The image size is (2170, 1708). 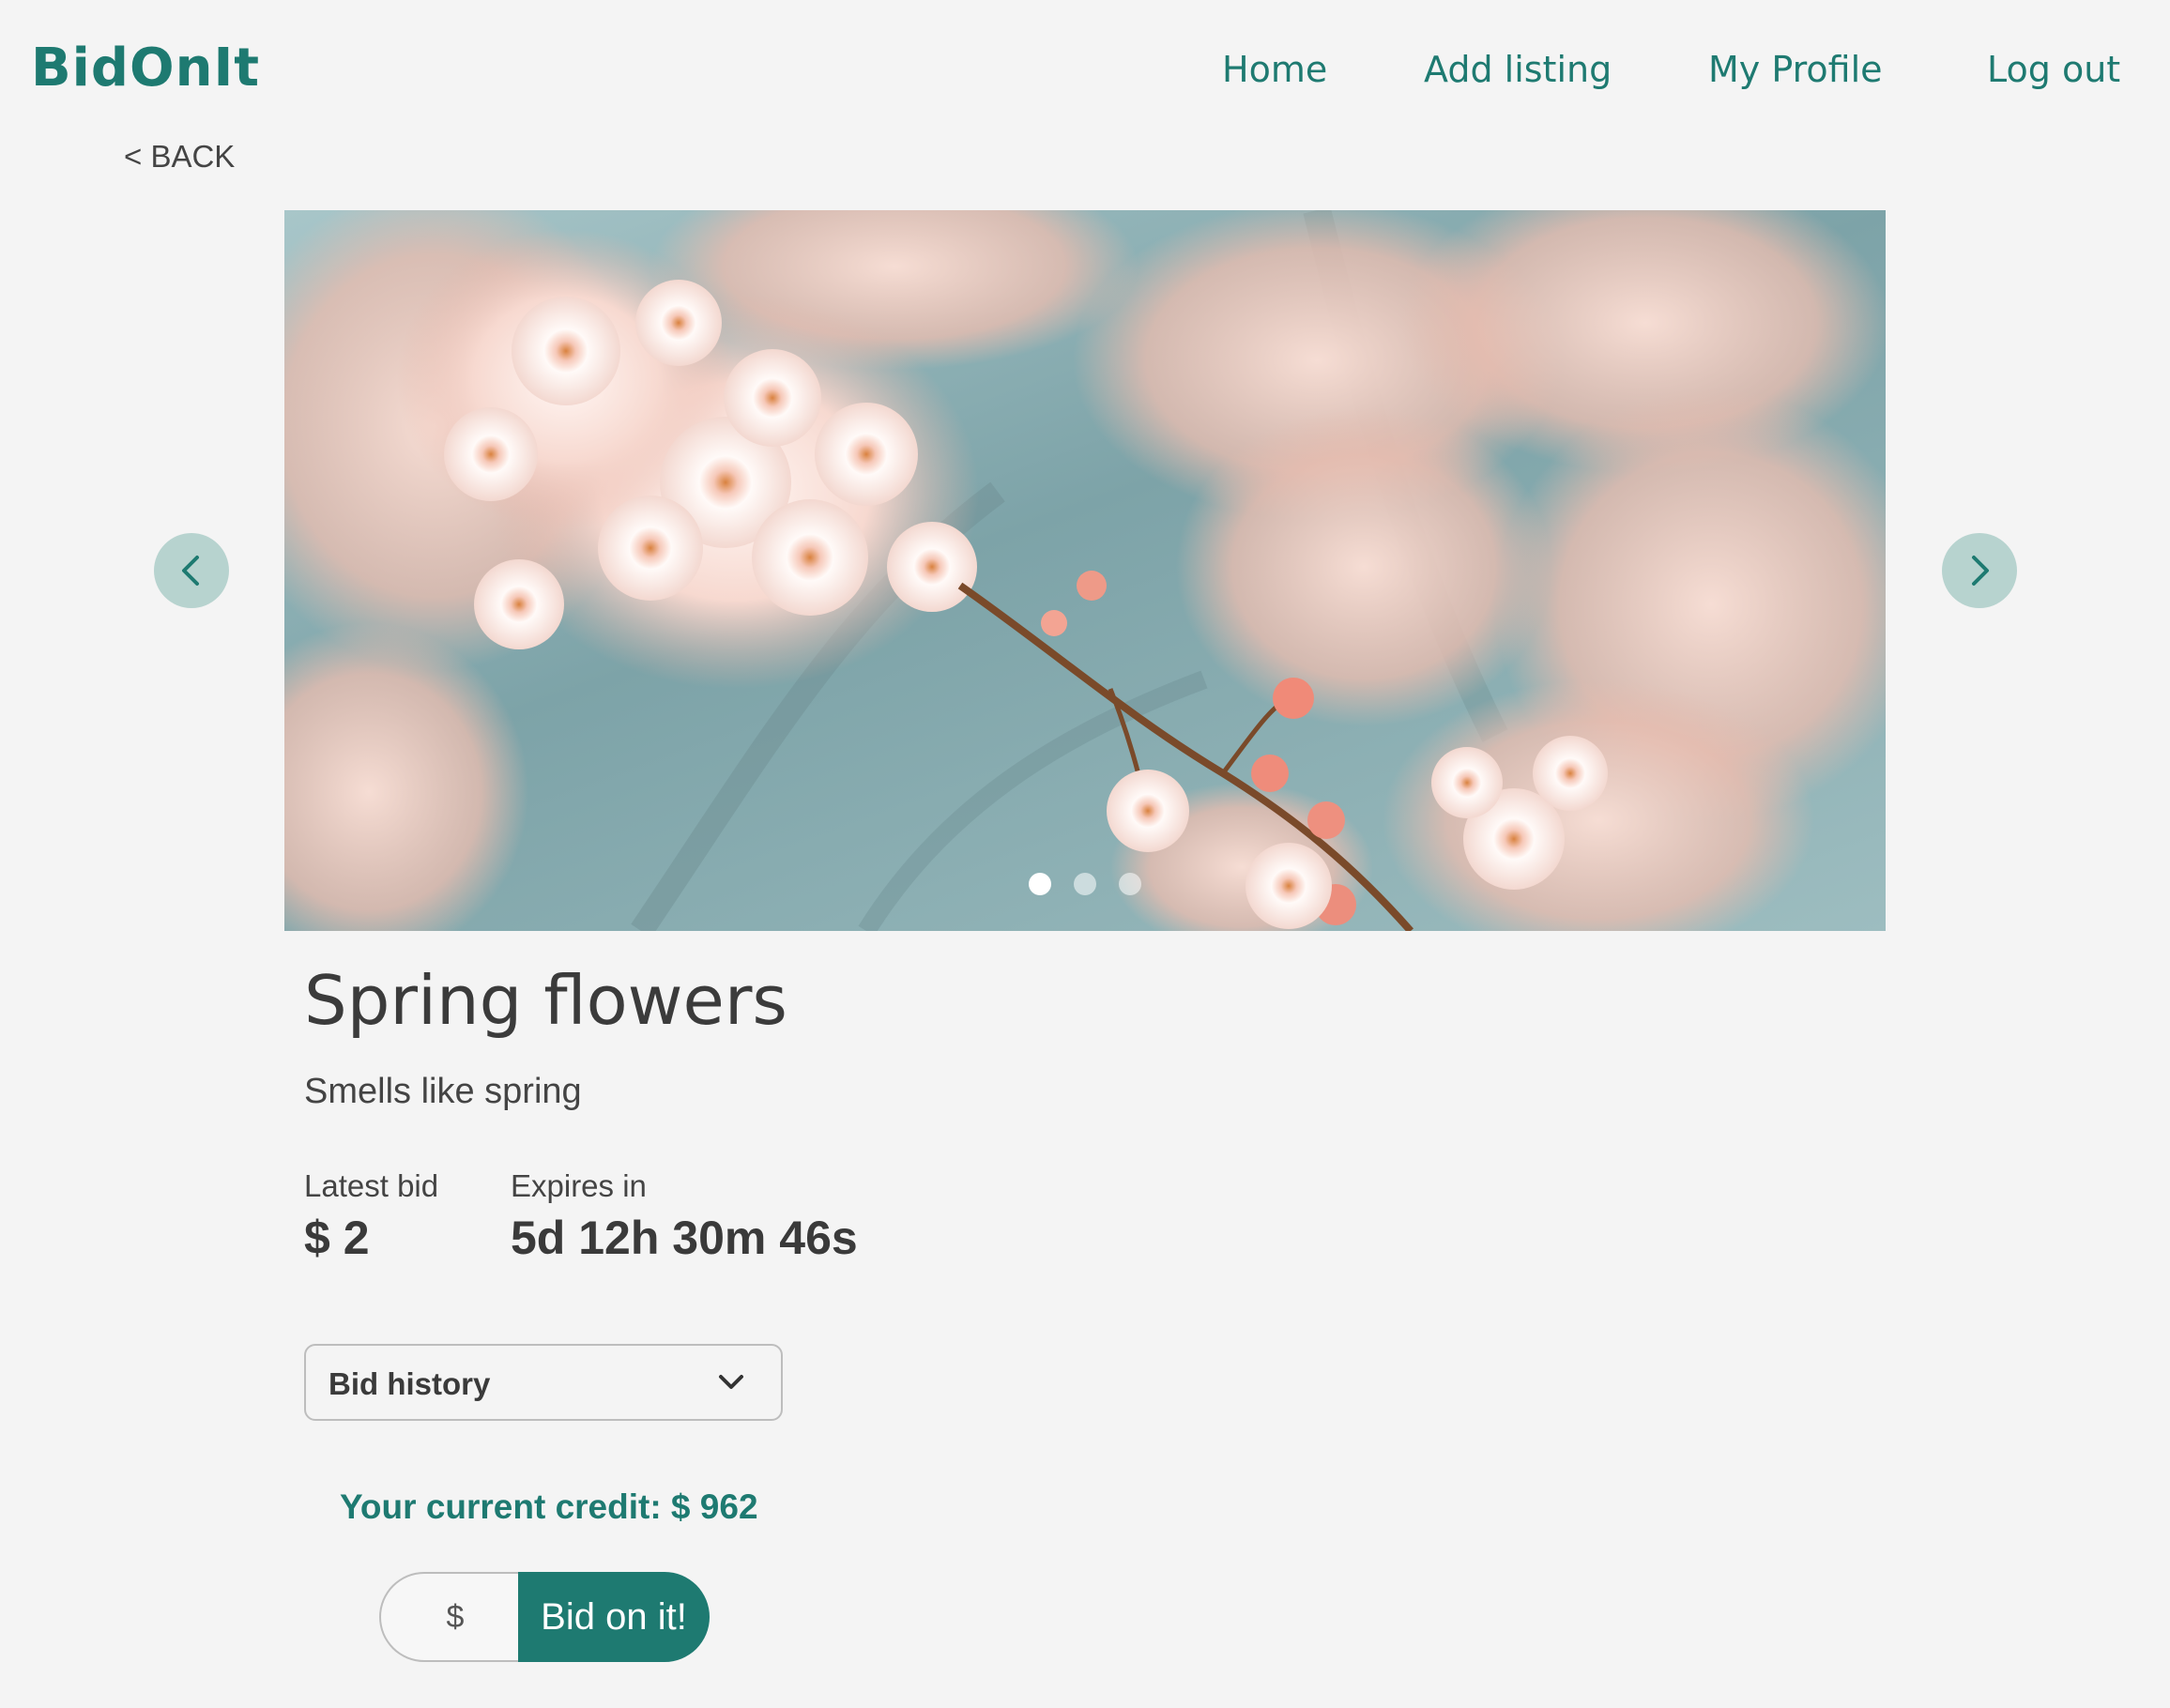 I want to click on chevron-left-icon, so click(x=190, y=571).